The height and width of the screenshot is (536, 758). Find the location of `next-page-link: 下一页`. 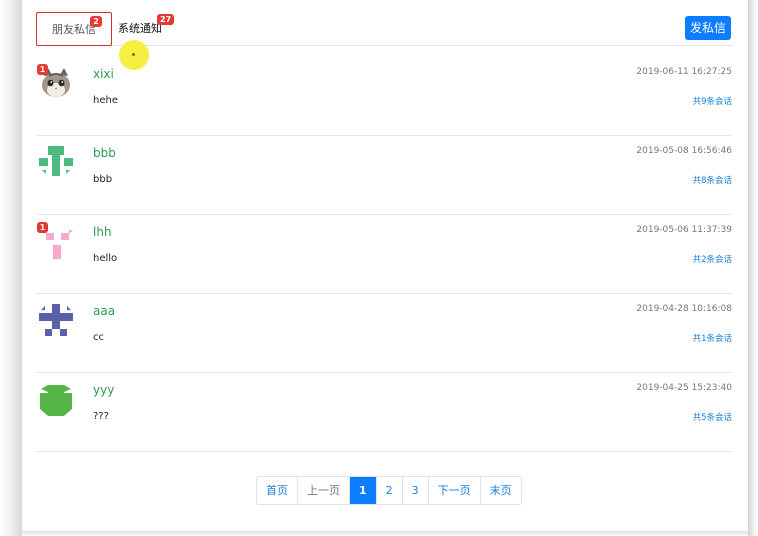

next-page-link: 下一页 is located at coordinates (454, 490).